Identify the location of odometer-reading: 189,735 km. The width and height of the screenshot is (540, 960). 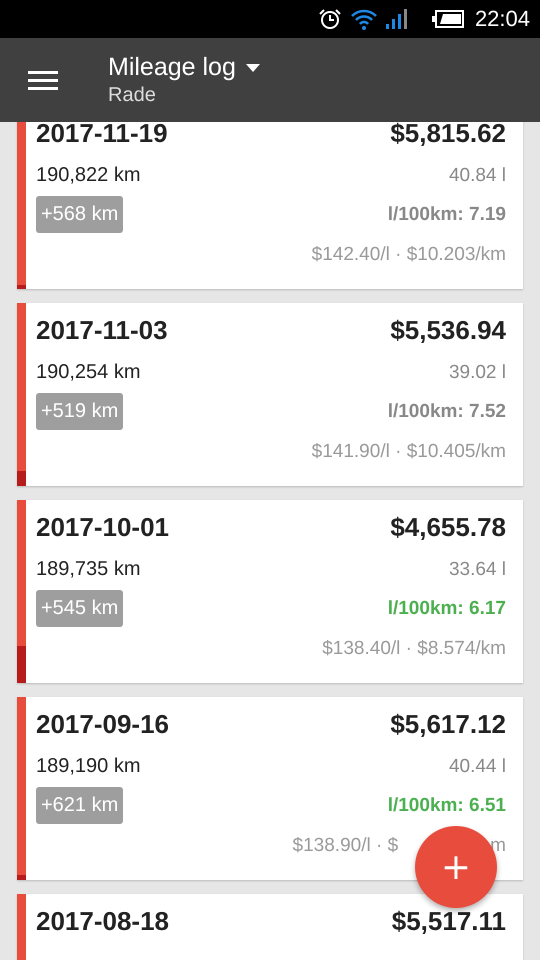
(88, 569).